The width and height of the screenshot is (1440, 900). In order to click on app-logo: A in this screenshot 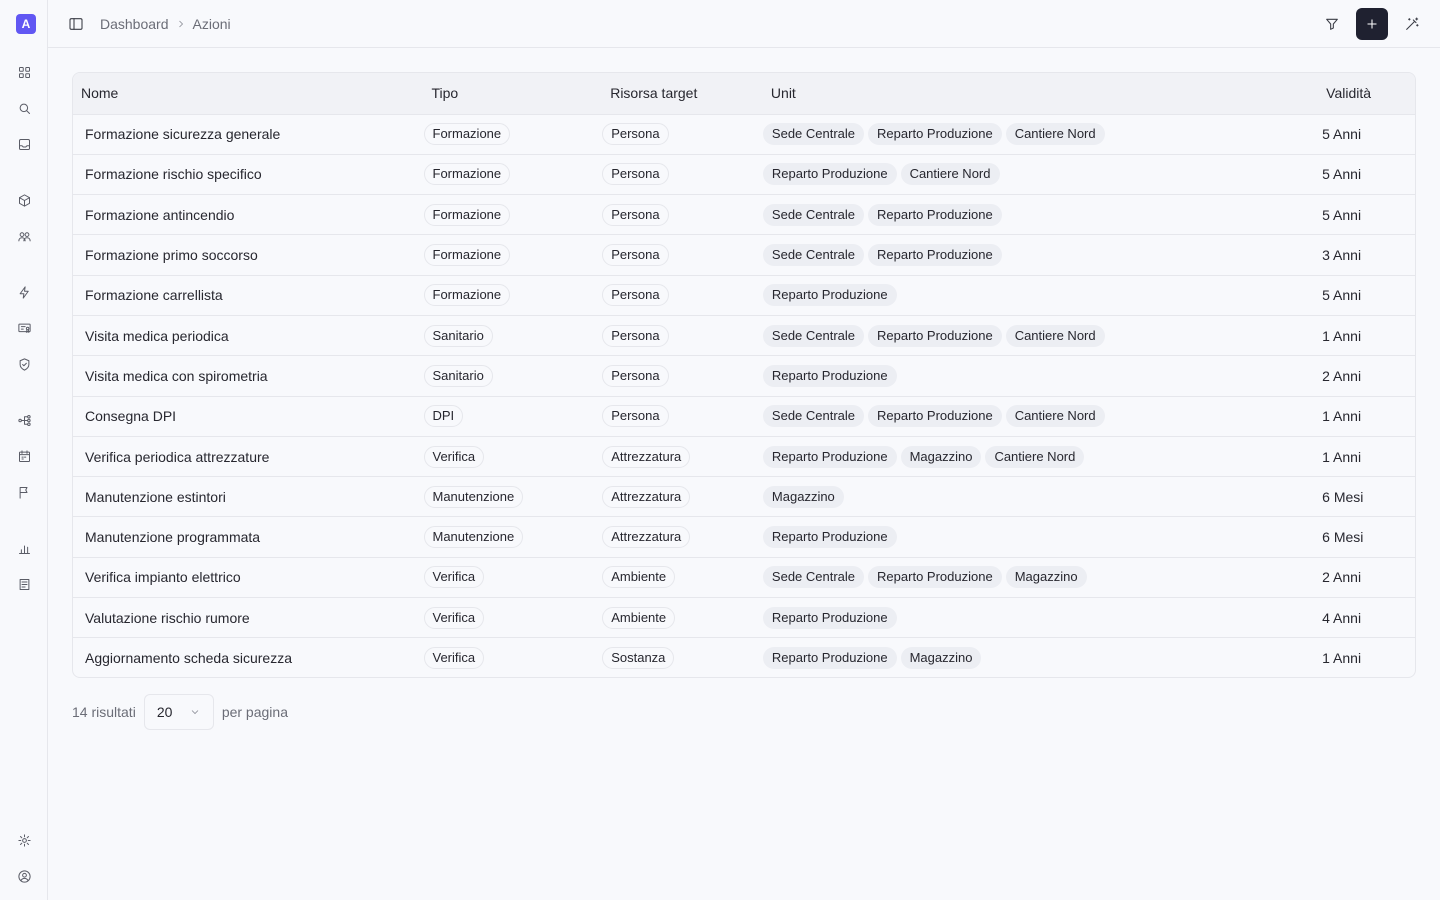, I will do `click(26, 24)`.